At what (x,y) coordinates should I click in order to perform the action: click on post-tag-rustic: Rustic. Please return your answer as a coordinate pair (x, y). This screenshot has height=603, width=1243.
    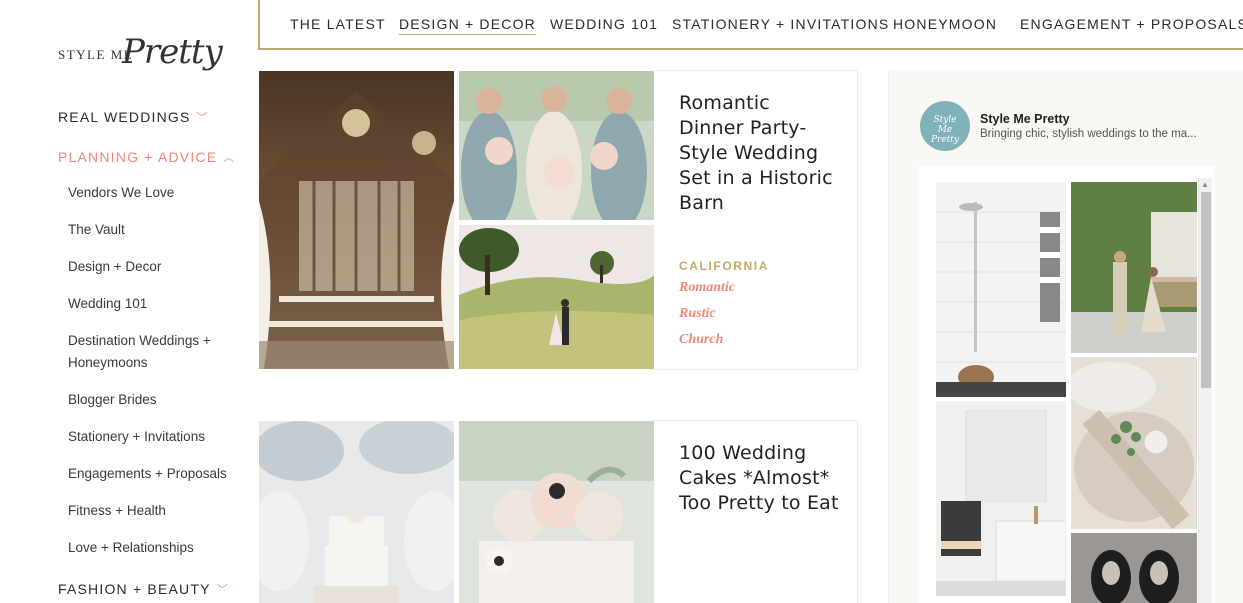
    Looking at the image, I should click on (697, 314).